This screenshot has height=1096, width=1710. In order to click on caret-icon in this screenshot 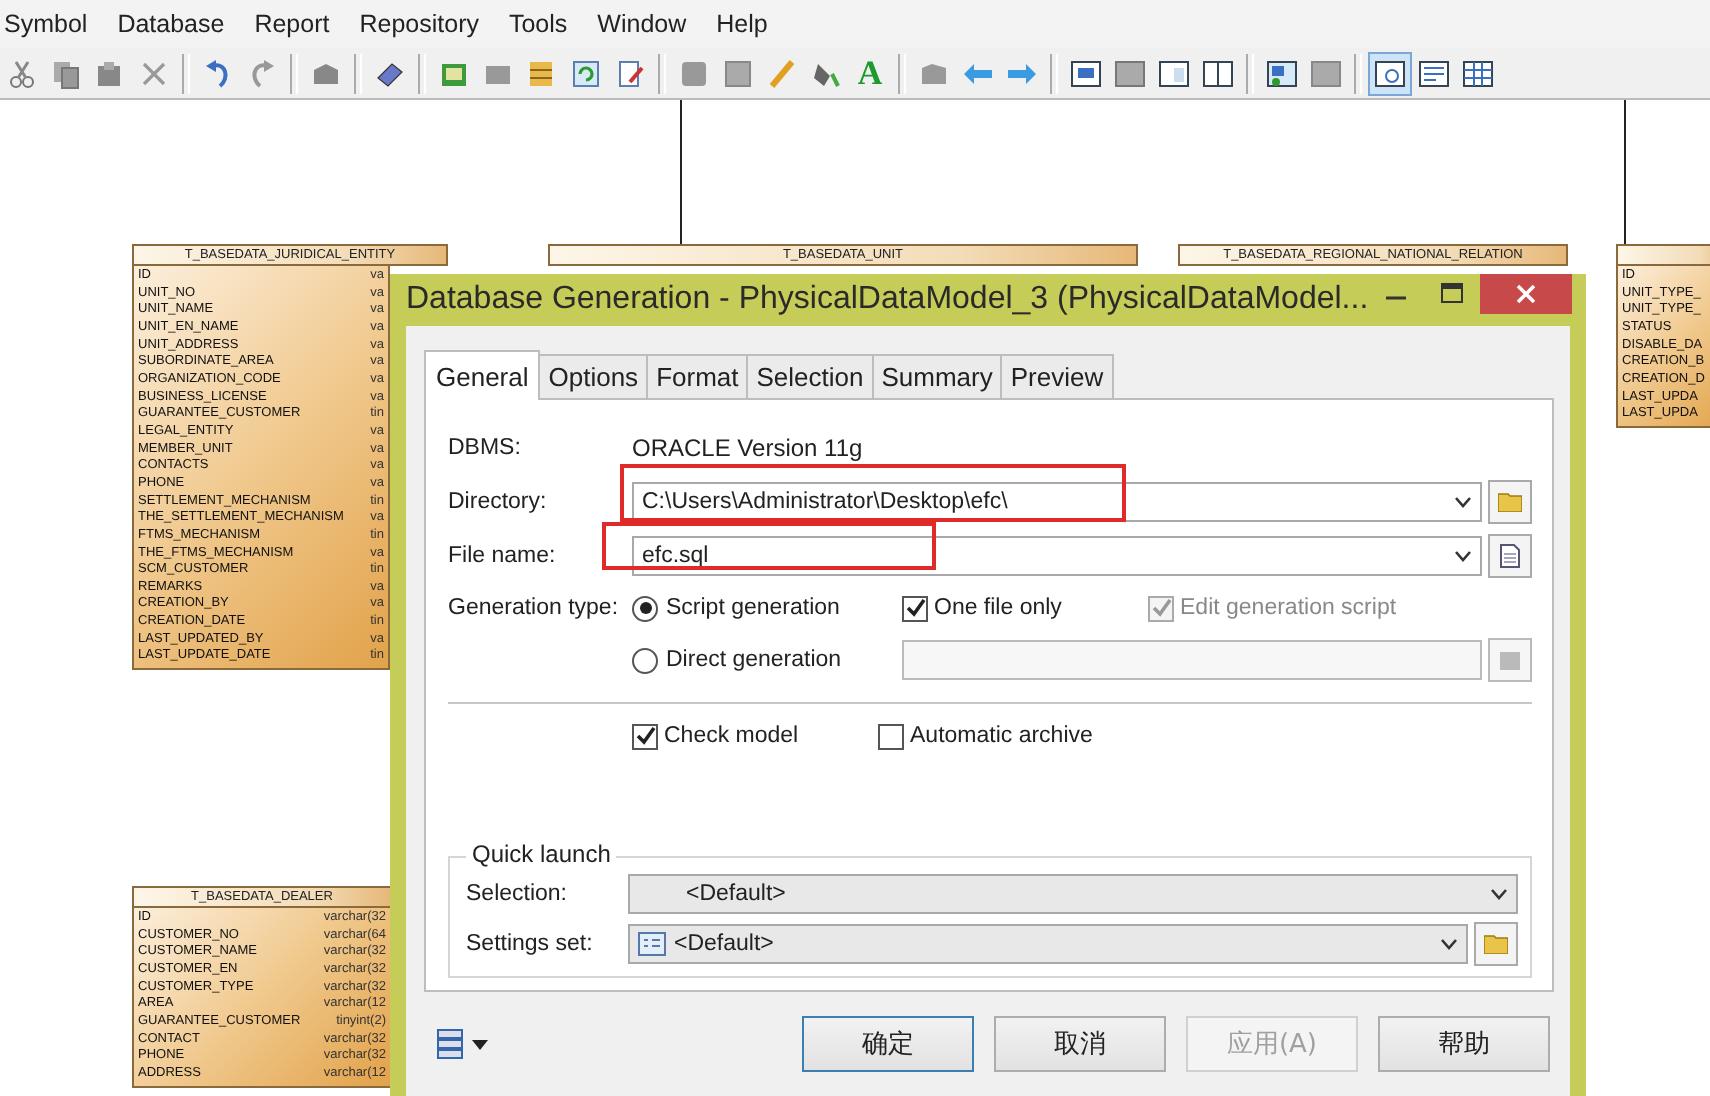, I will do `click(480, 1044)`.